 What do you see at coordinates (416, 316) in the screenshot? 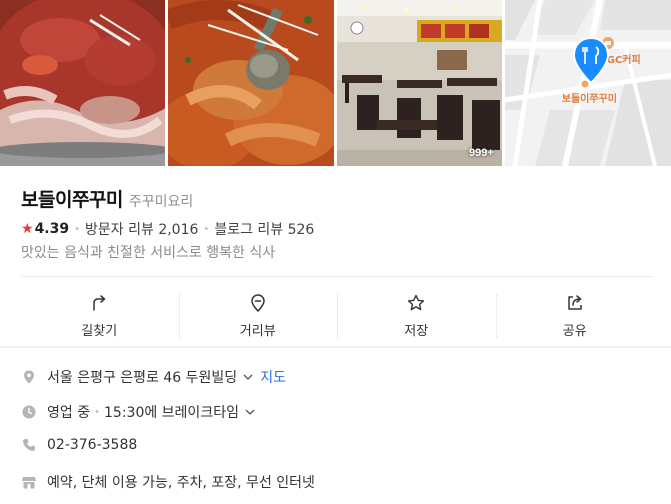
I see `save-button: 저장` at bounding box center [416, 316].